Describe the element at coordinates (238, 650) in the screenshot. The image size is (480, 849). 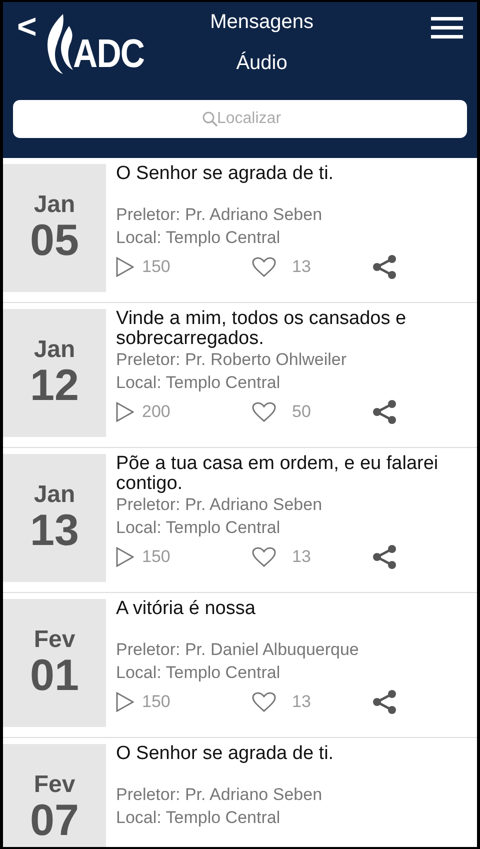
I see `preacher-text: Preletor: Pr. Daniel Albuquerque` at that location.